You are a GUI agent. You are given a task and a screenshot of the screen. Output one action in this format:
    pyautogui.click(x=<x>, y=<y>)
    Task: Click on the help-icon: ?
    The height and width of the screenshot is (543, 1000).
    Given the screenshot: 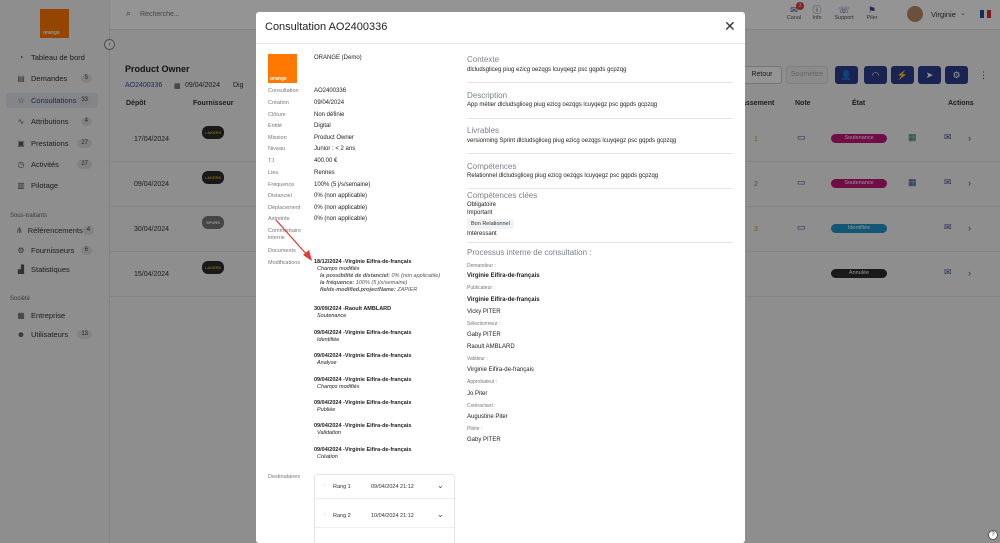 What is the action you would take?
    pyautogui.click(x=993, y=535)
    